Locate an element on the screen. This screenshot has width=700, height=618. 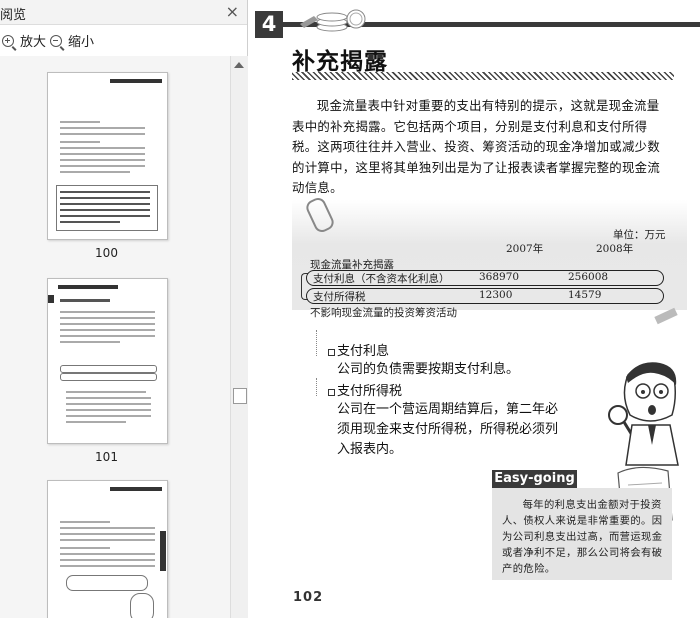
table-note: 不影响现金流量的投资筹资活动 is located at coordinates (383, 313).